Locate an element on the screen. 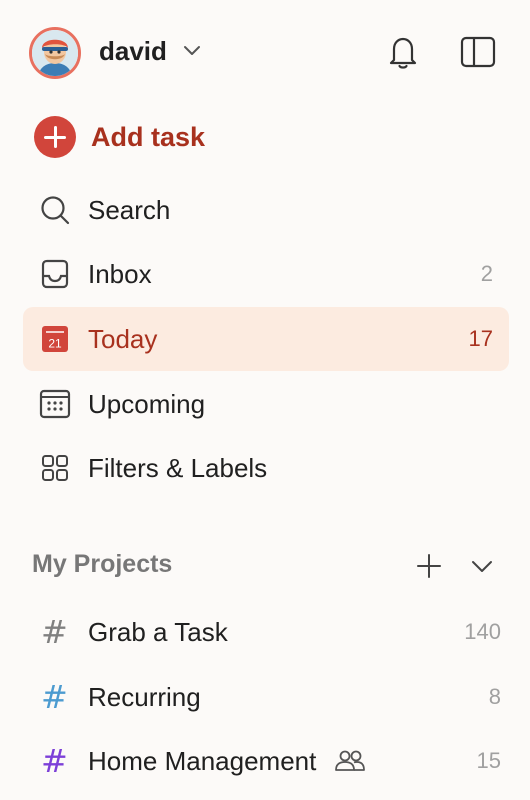 Image resolution: width=530 pixels, height=800 pixels. bell-icon is located at coordinates (403, 52).